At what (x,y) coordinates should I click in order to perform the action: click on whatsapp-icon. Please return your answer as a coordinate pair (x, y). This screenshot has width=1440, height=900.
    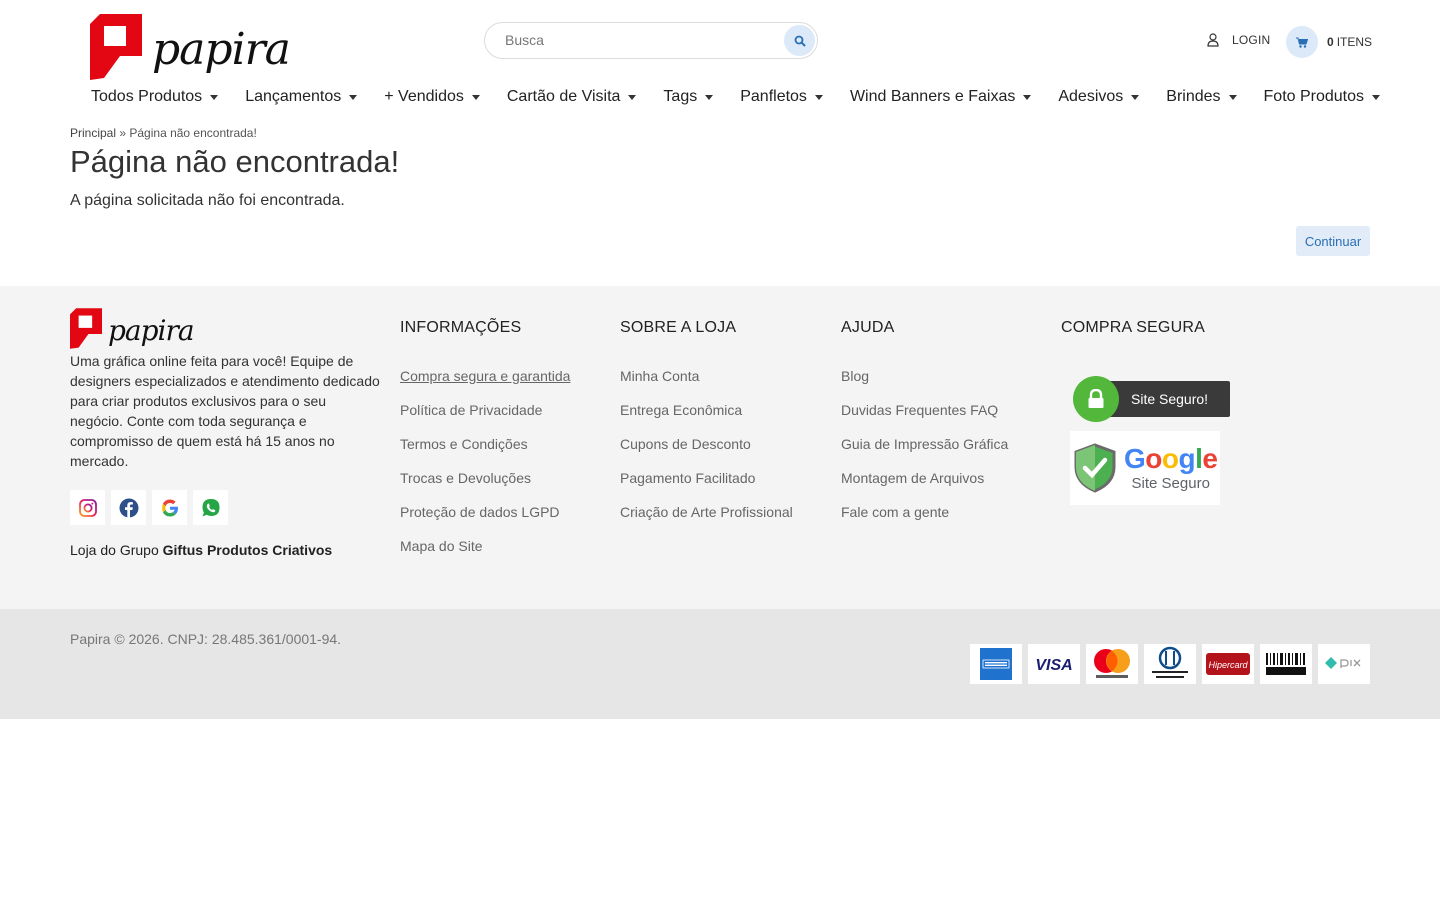
    Looking at the image, I should click on (210, 507).